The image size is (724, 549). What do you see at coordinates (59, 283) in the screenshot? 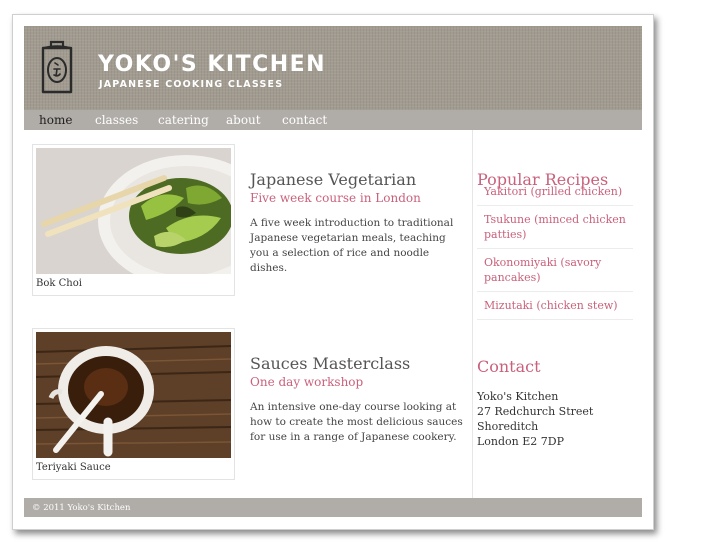
I see `image-caption: Bok Choi` at bounding box center [59, 283].